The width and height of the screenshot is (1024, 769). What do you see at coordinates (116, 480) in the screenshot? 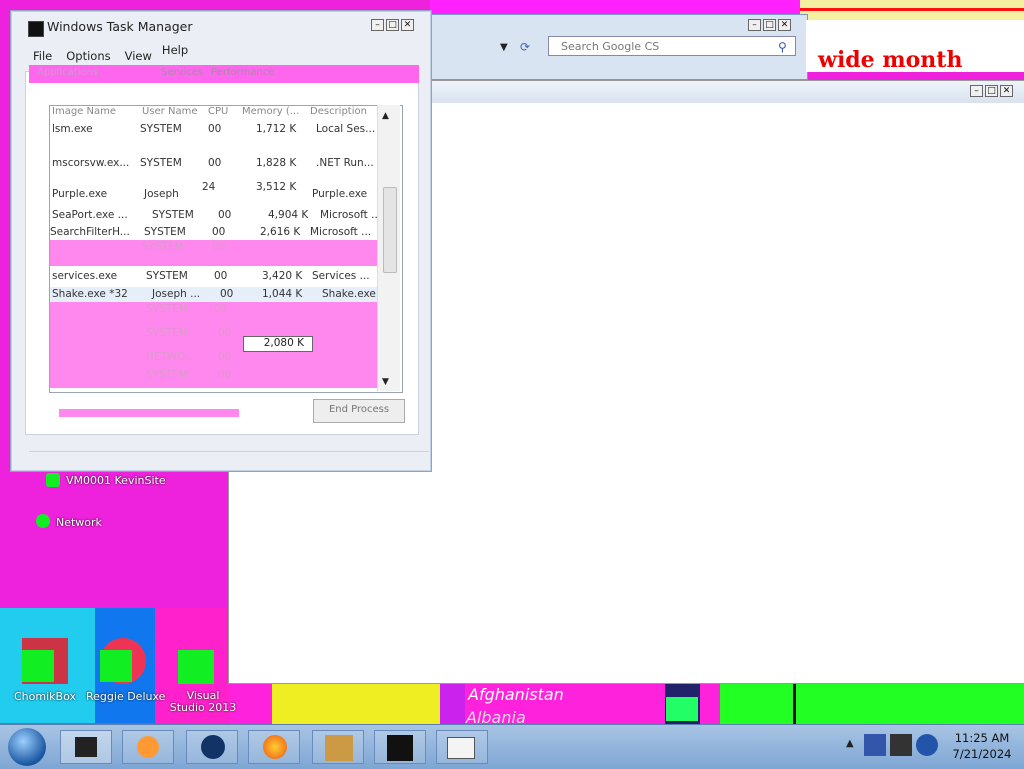
I see `desktop-icon-label: VM0001 KevinSite` at bounding box center [116, 480].